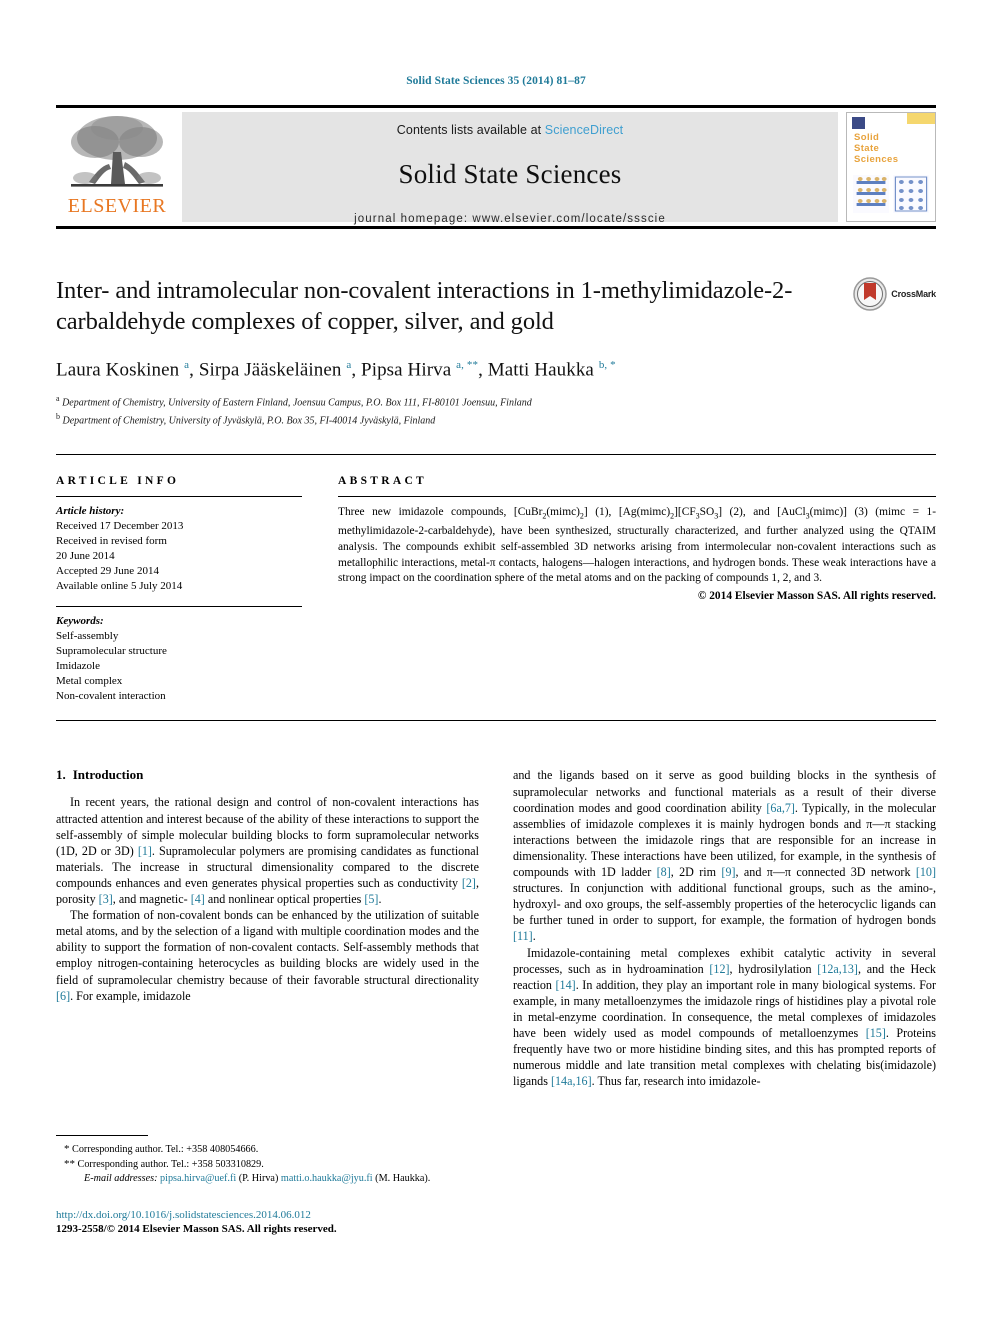 Image resolution: width=992 pixels, height=1323 pixels. What do you see at coordinates (383, 481) in the screenshot?
I see `abstract-heading: ABSTRACT` at bounding box center [383, 481].